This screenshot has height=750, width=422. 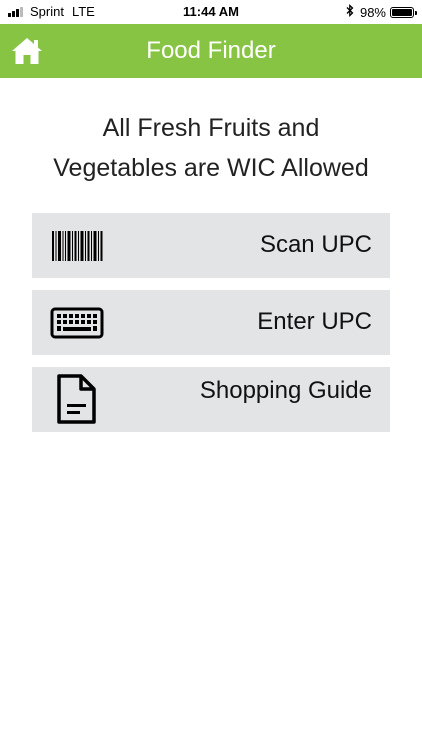 What do you see at coordinates (211, 128) in the screenshot?
I see `wic-notice-line-1: All Fresh Fruits and` at bounding box center [211, 128].